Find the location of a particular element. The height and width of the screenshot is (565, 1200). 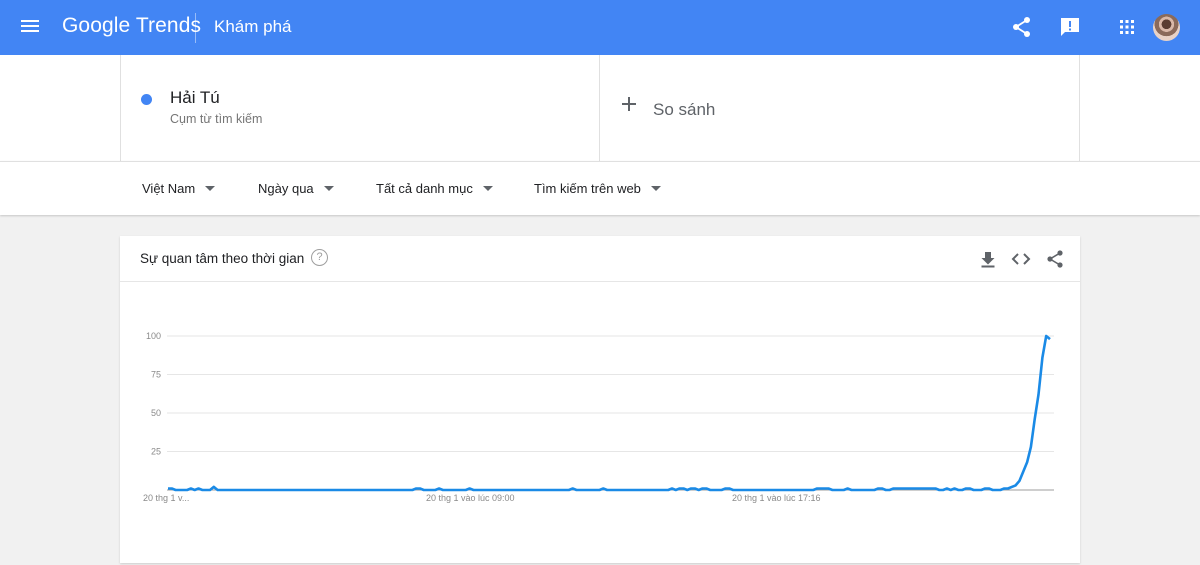

filter-search-type-label: Tìm kiếm trên web is located at coordinates (587, 188).